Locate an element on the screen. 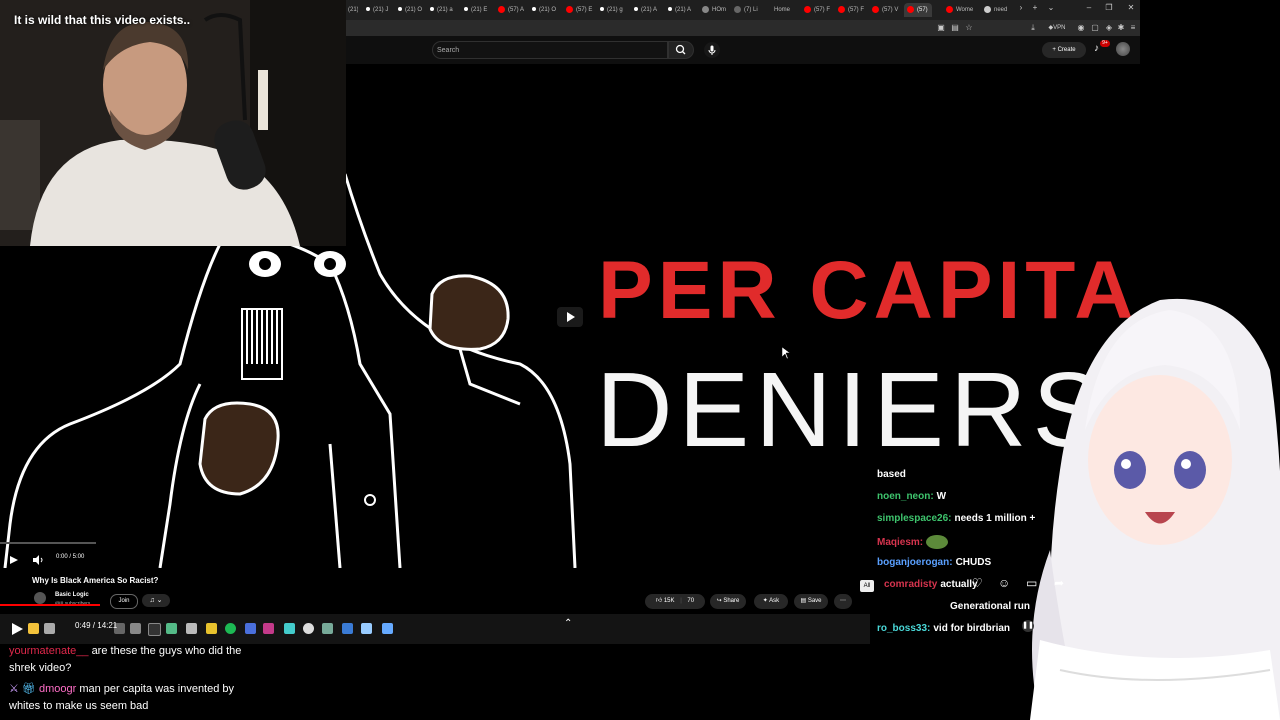 Image resolution: width=1280 pixels, height=720 pixels. volume-button is located at coordinates (38, 558).